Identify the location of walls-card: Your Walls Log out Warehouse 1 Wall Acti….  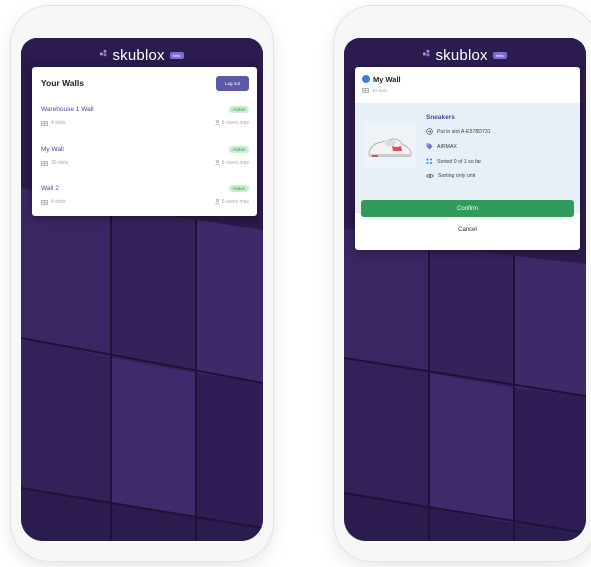
(144, 141).